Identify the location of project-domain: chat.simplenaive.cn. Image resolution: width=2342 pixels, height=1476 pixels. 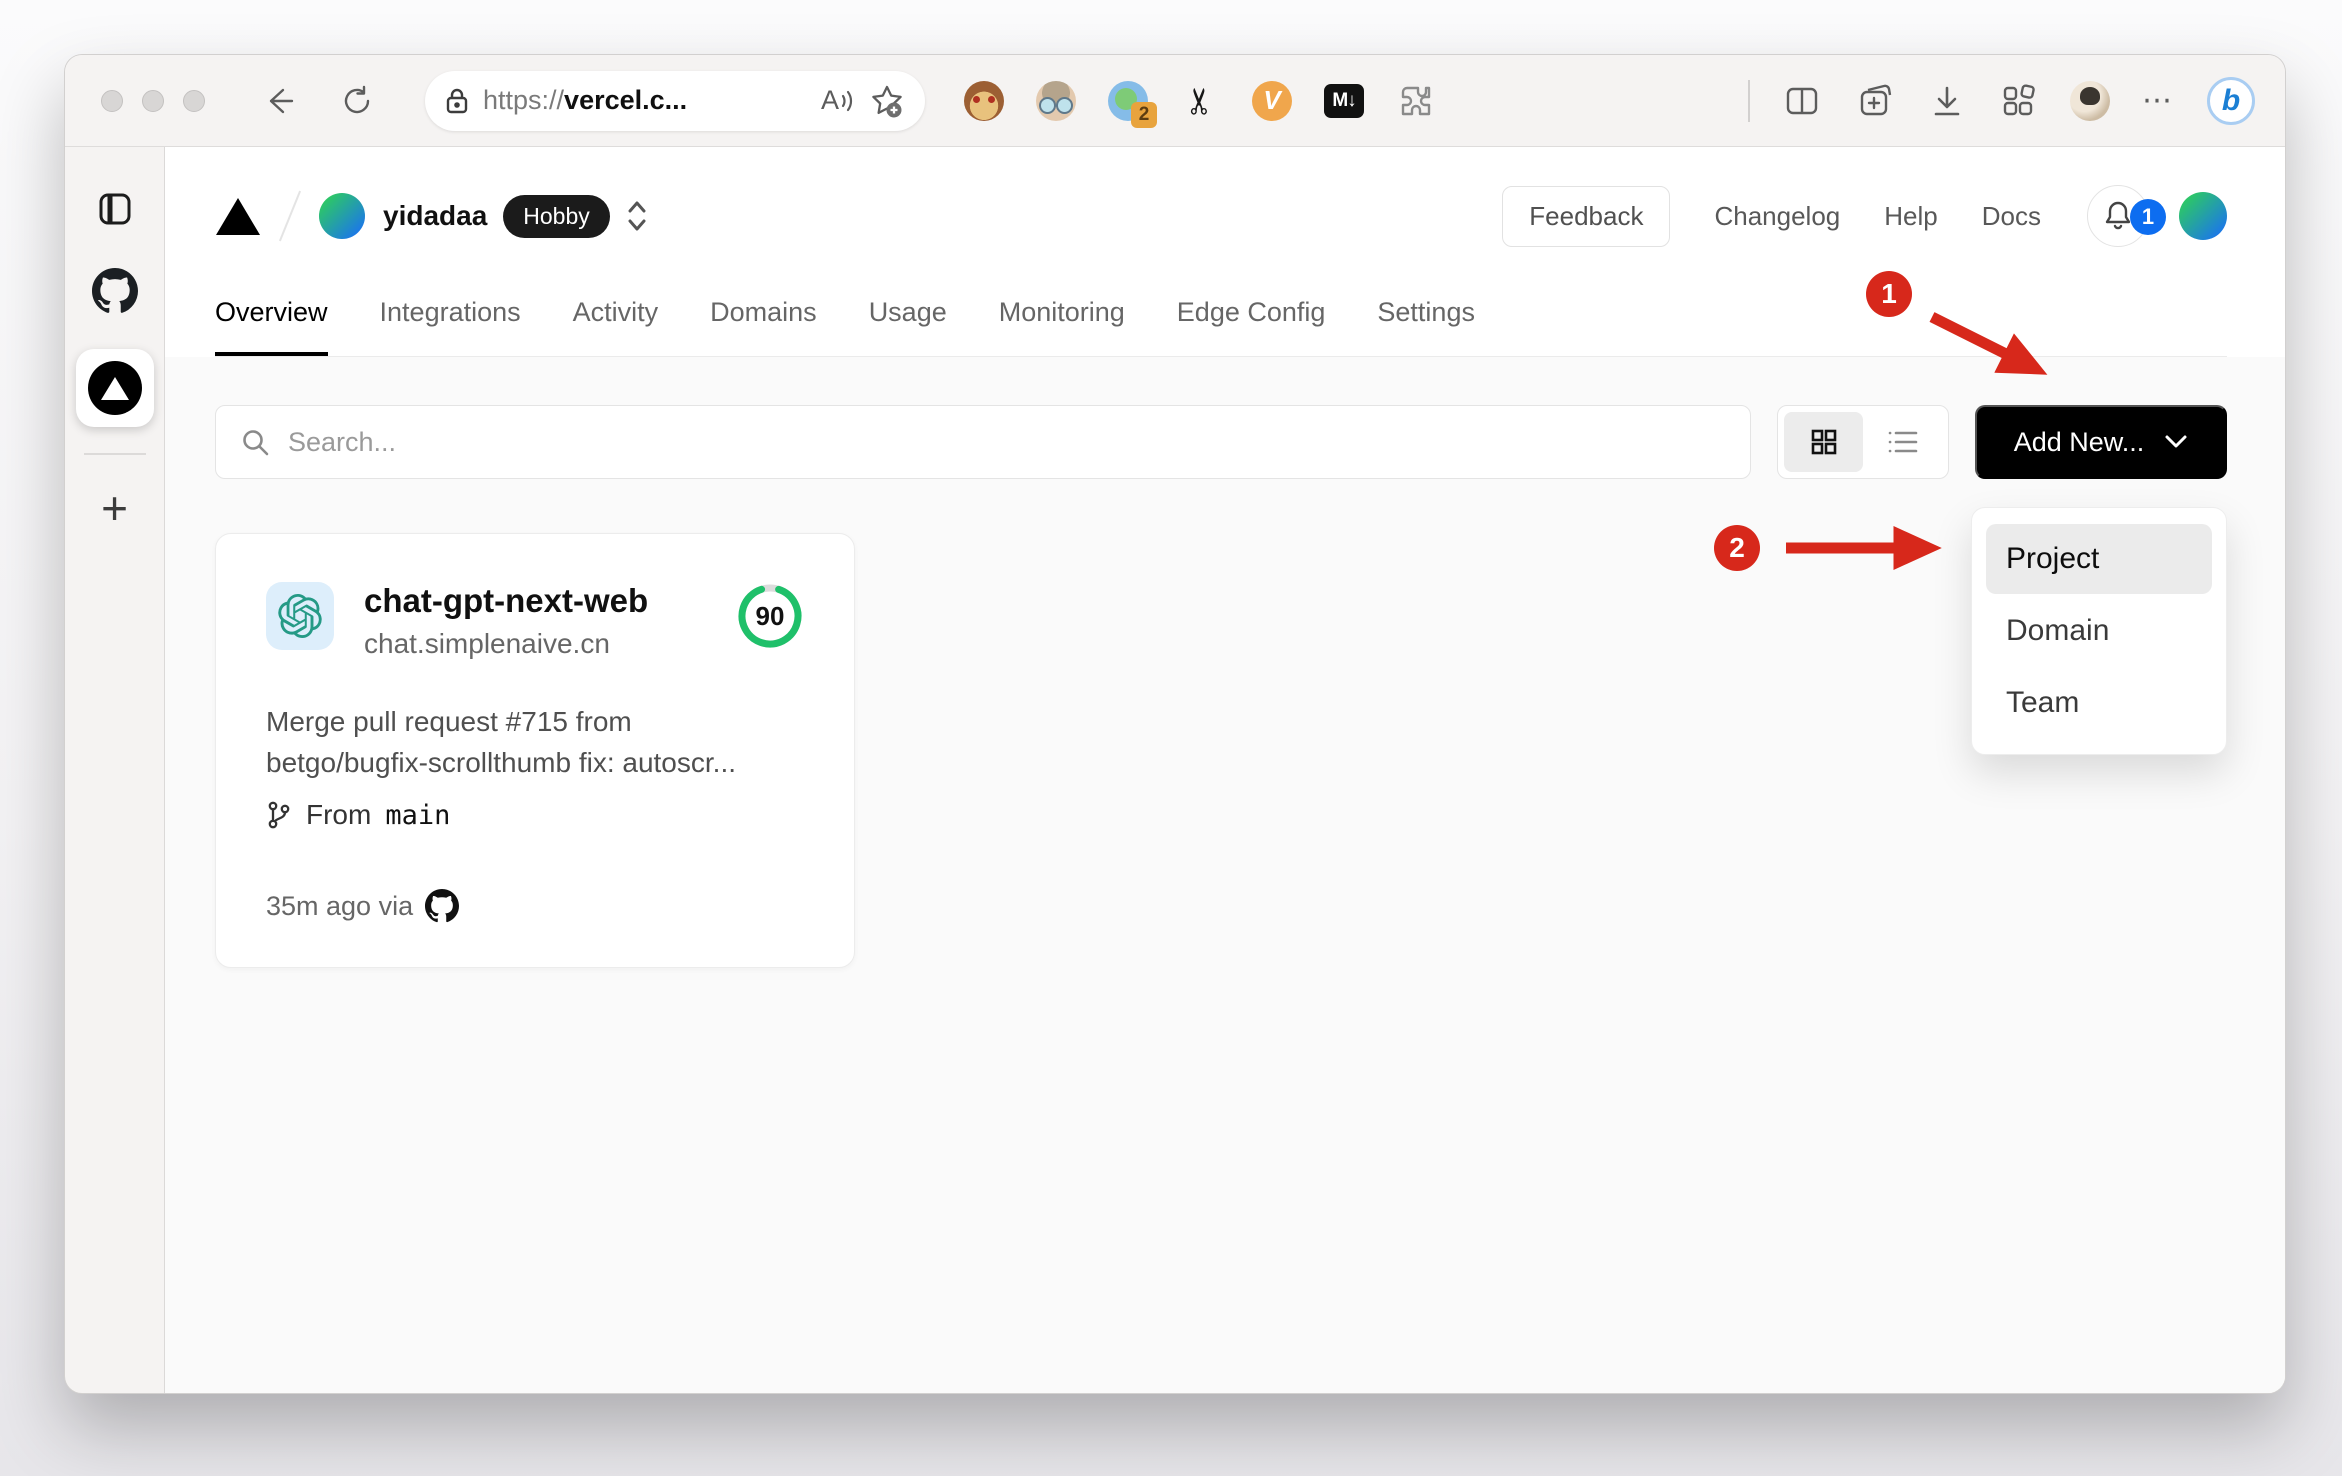
(506, 644).